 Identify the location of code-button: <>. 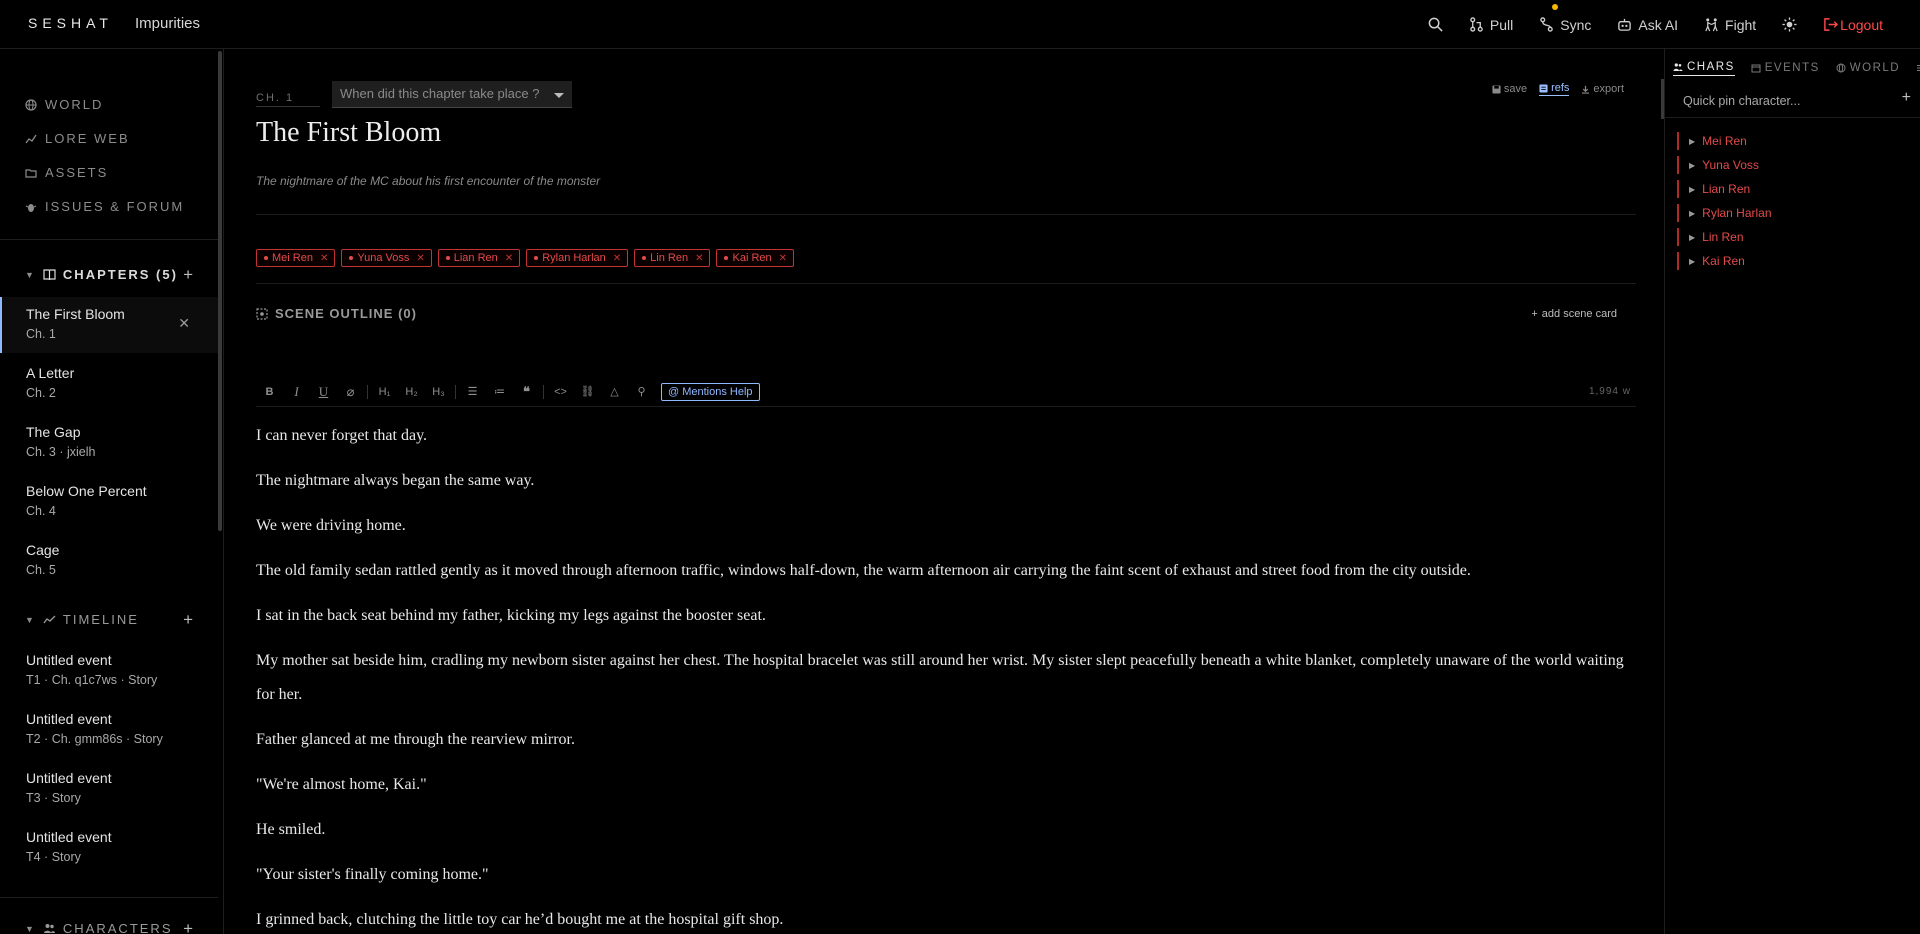
(560, 392).